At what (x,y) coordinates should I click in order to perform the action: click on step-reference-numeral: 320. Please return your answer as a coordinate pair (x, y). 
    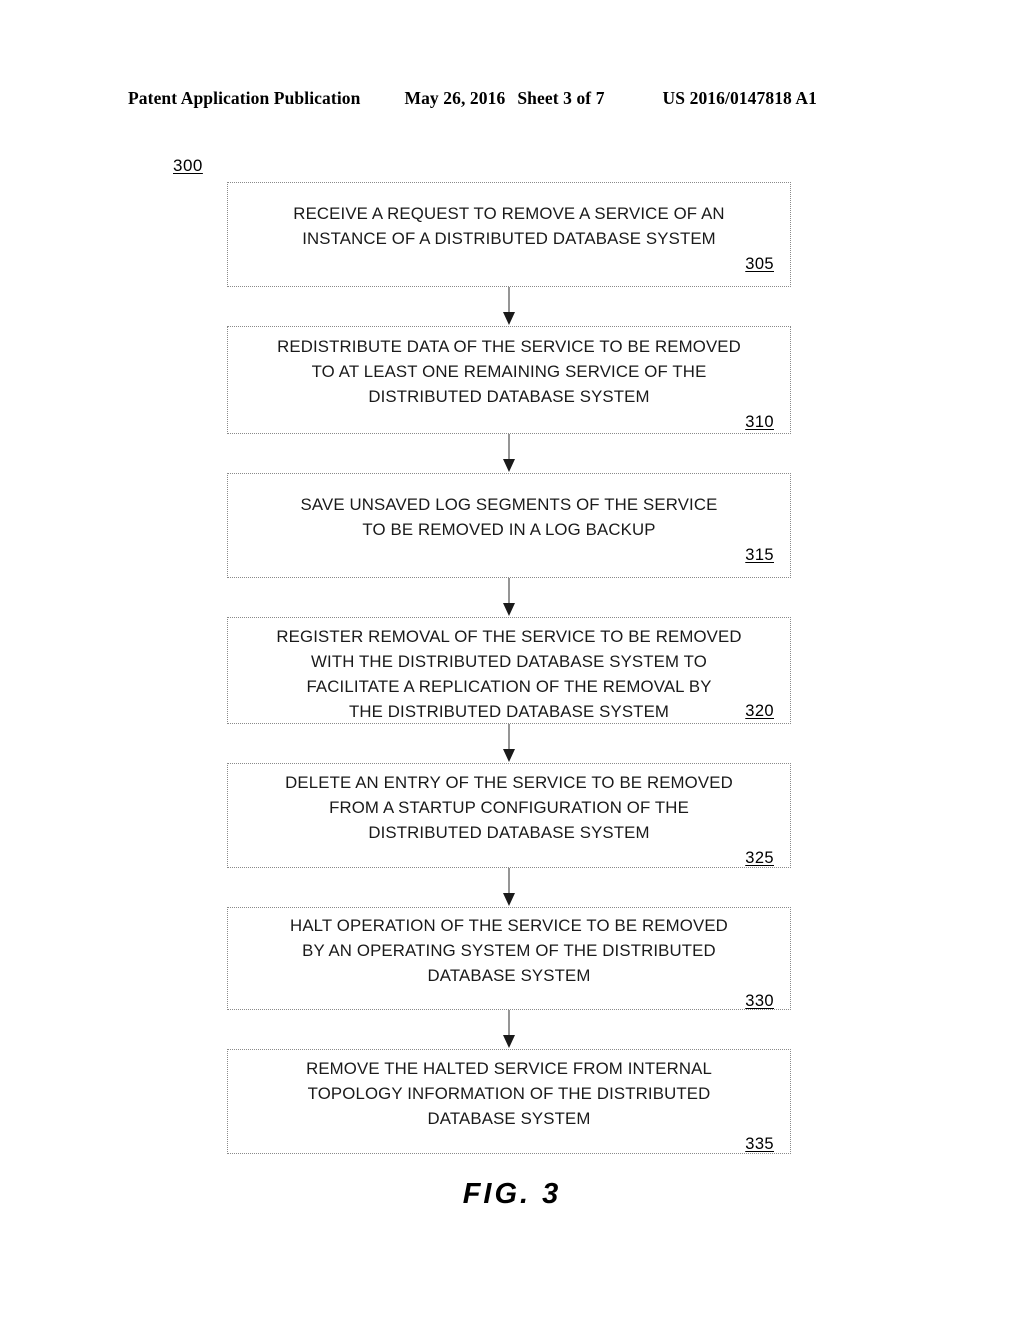
    Looking at the image, I should click on (759, 711).